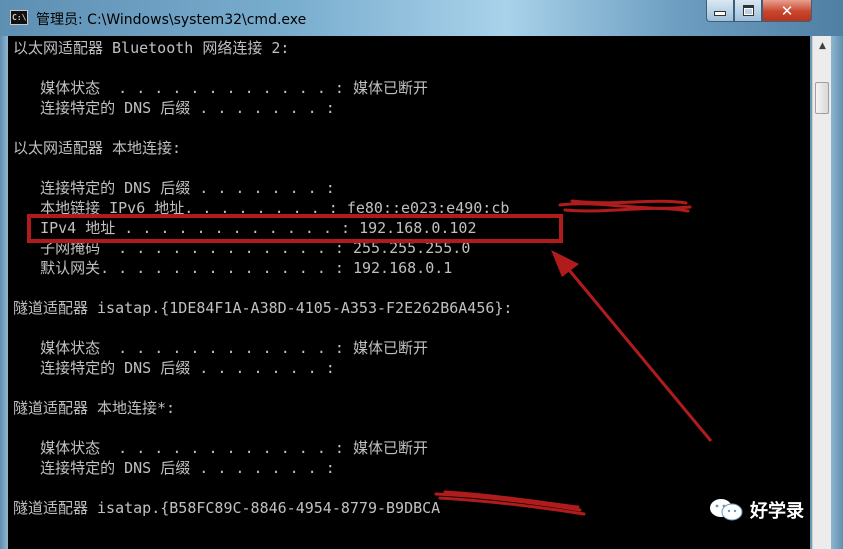 Image resolution: width=843 pixels, height=549 pixels. I want to click on maximize-button, so click(748, 11).